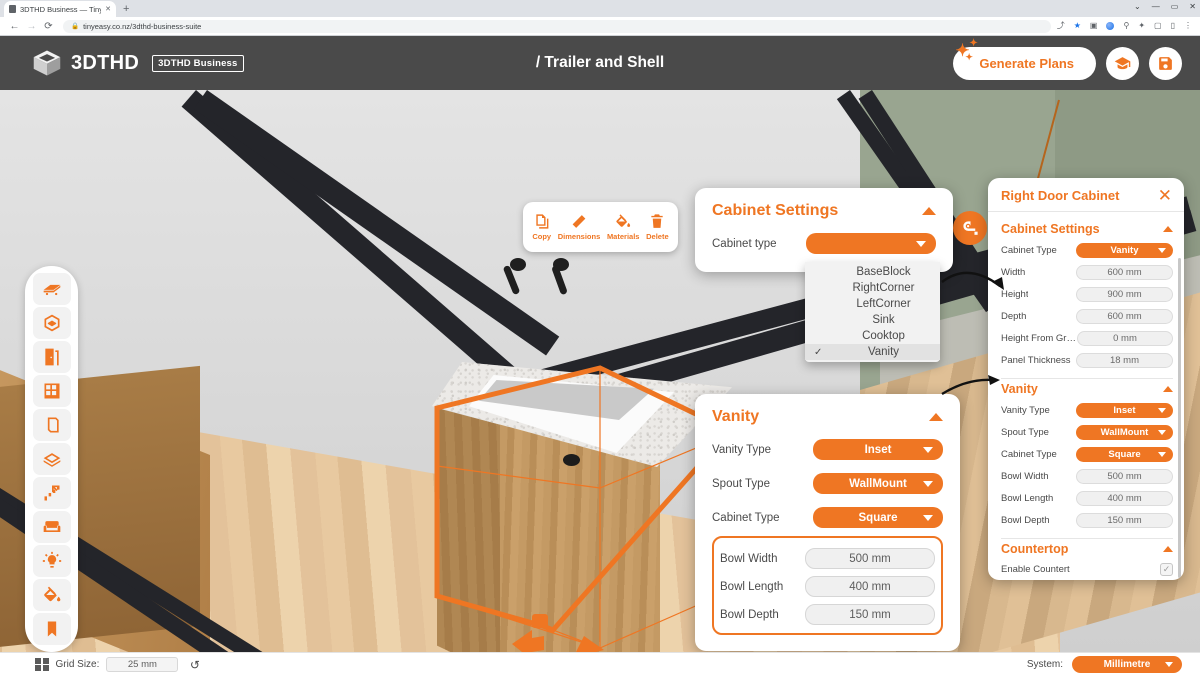 The image size is (1200, 676). I want to click on row-cabinet-type-vanity: Cabinet Type Square, so click(1087, 454).